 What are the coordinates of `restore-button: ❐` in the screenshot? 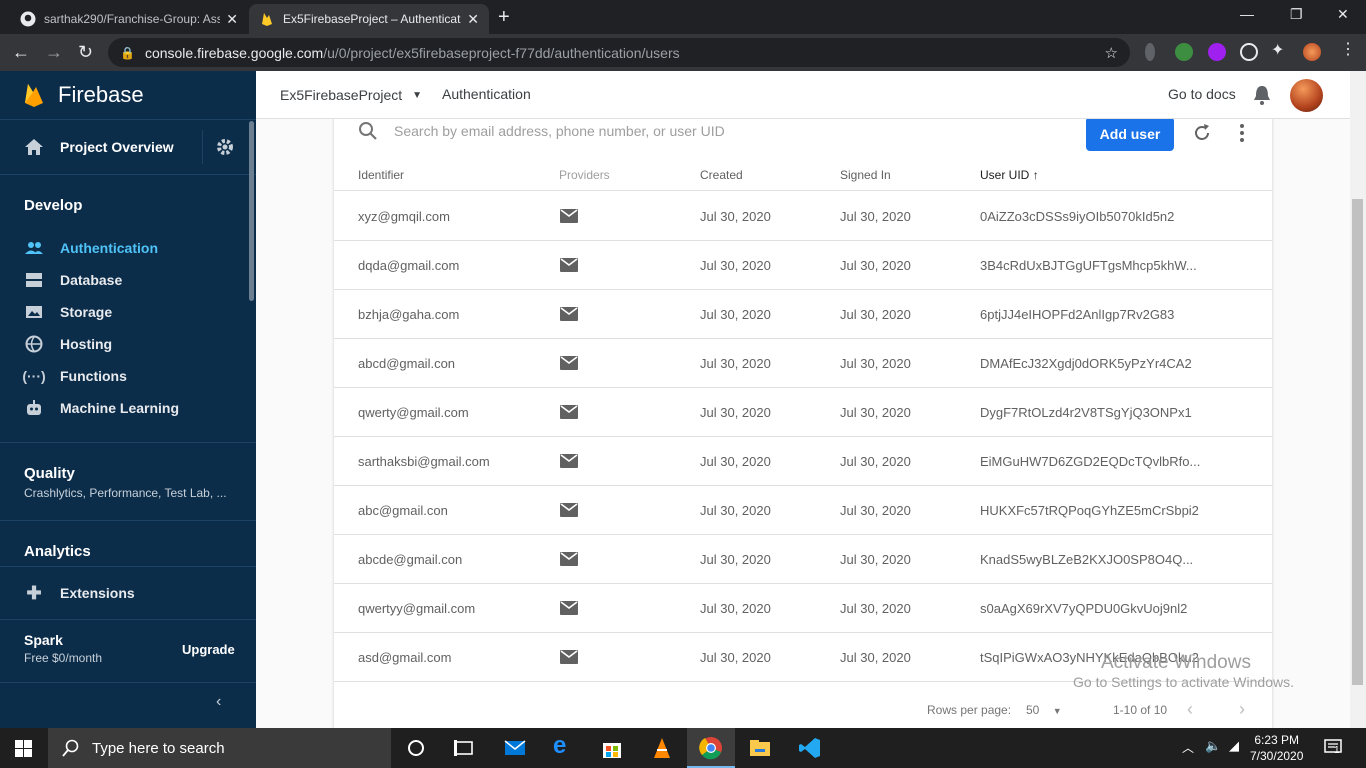 It's located at (1296, 14).